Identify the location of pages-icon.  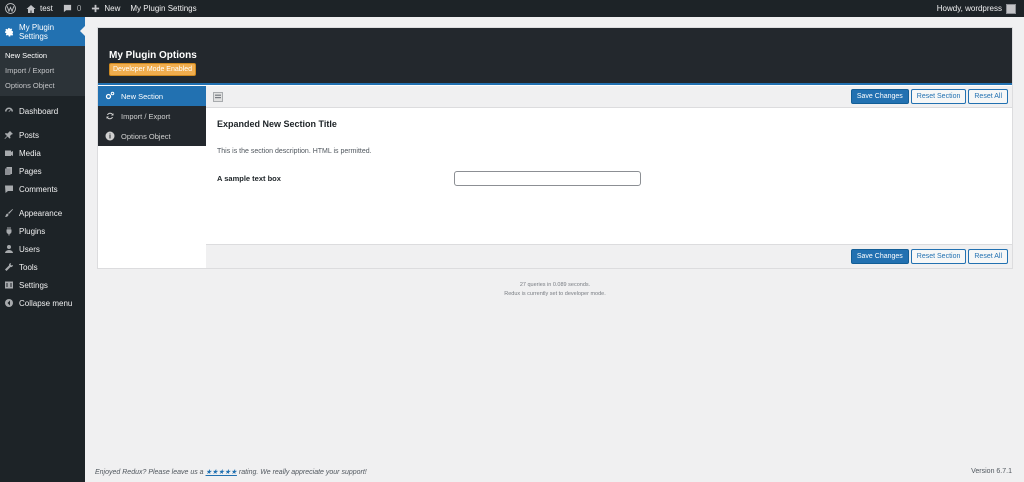
(9, 171).